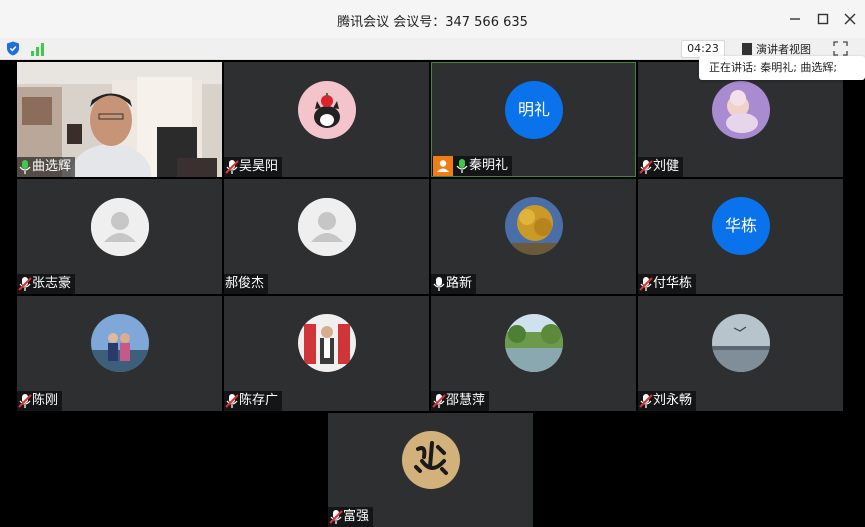 The height and width of the screenshot is (527, 865). I want to click on close-icon, so click(850, 19).